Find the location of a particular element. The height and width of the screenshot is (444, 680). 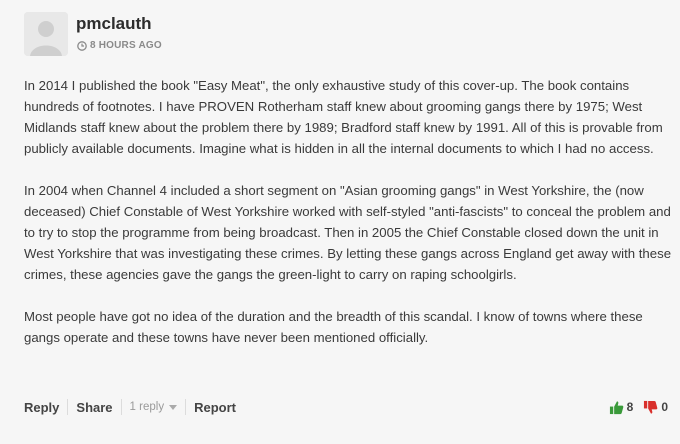

timestamp-text: 8 HOURS AGO is located at coordinates (126, 45).